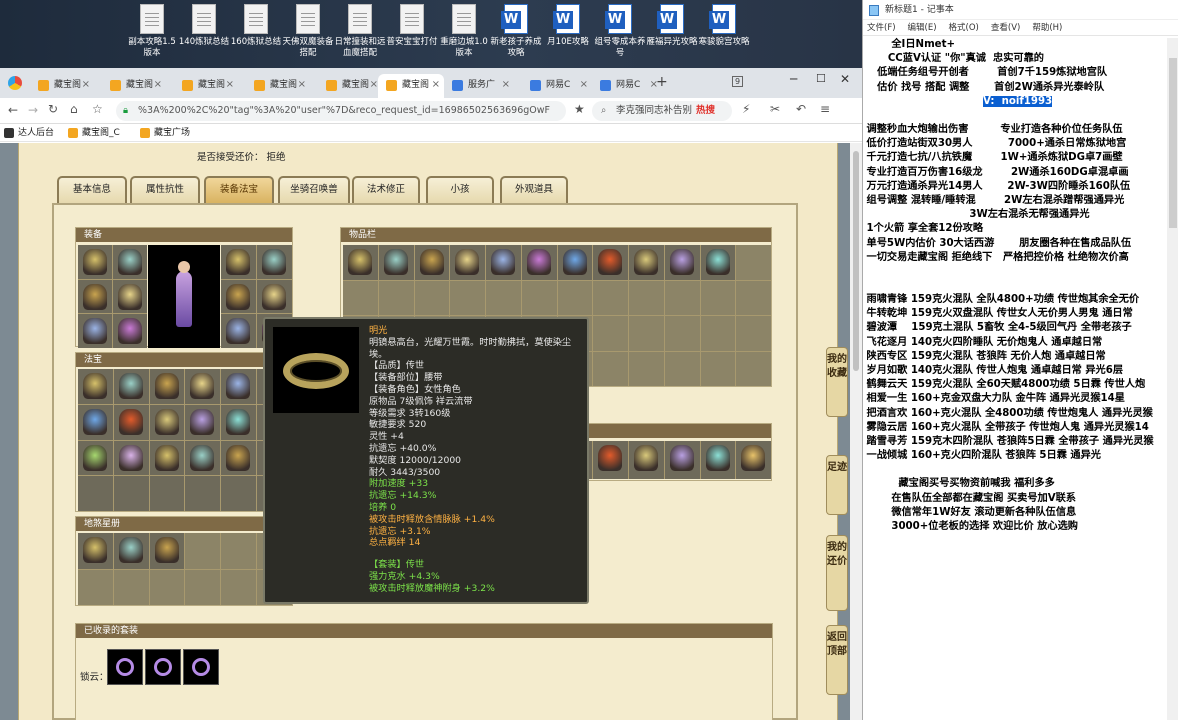 The width and height of the screenshot is (1178, 720). Describe the element at coordinates (165, 133) in the screenshot. I see `bookmark-item: 藏宝广场` at that location.